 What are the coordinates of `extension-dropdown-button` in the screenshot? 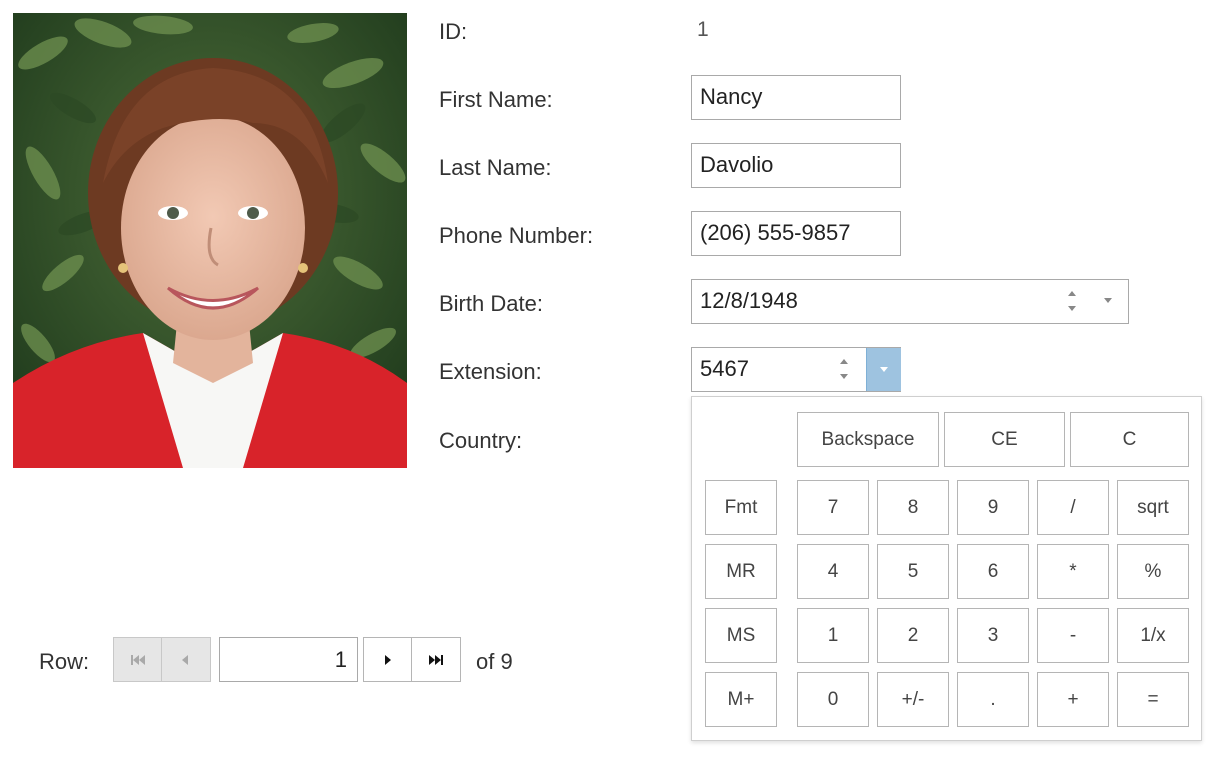 It's located at (883, 369).